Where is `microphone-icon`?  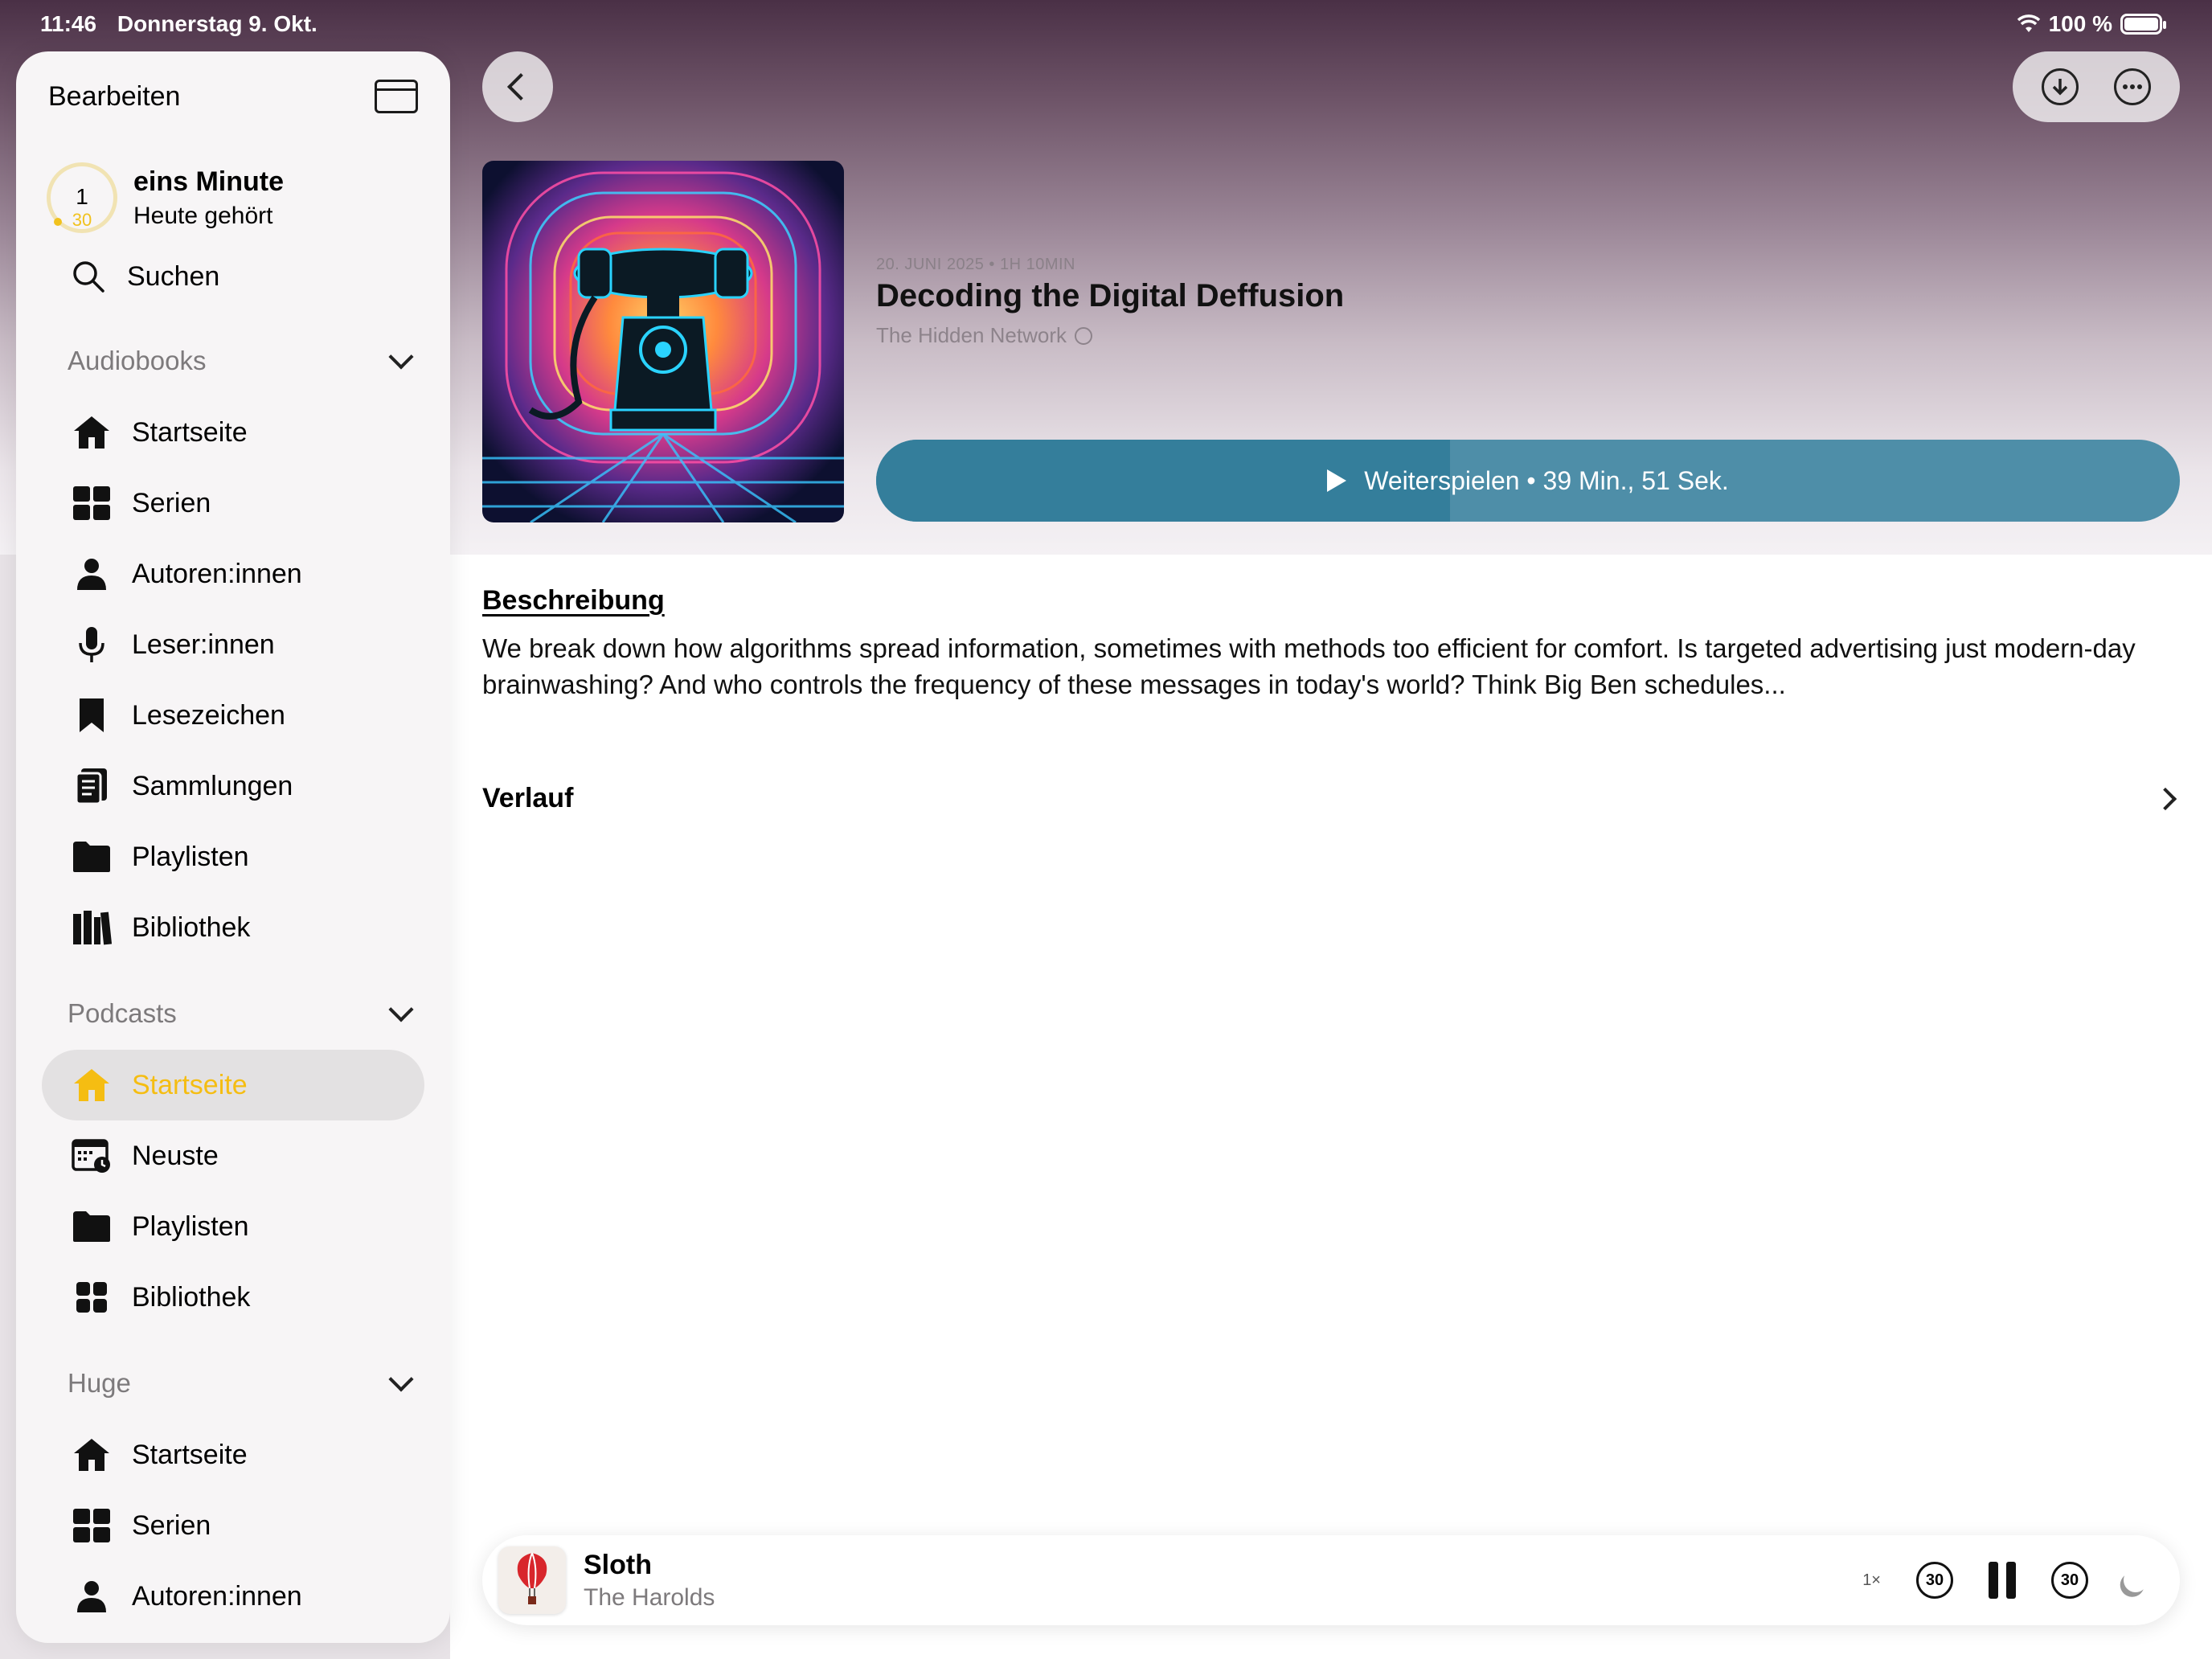
microphone-icon is located at coordinates (92, 645).